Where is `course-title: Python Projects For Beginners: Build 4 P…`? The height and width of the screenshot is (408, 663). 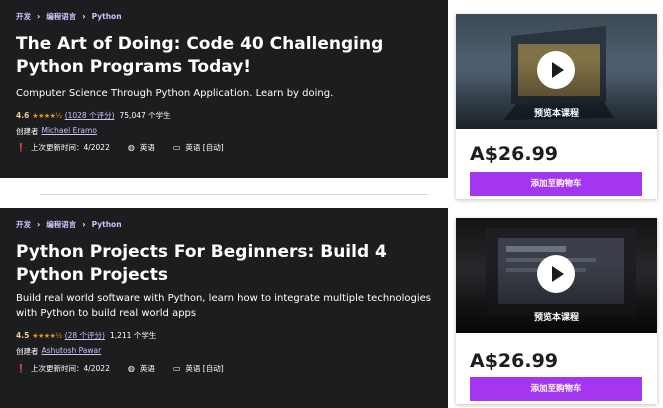
course-title: Python Projects For Beginners: Build 4 P… is located at coordinates (201, 263).